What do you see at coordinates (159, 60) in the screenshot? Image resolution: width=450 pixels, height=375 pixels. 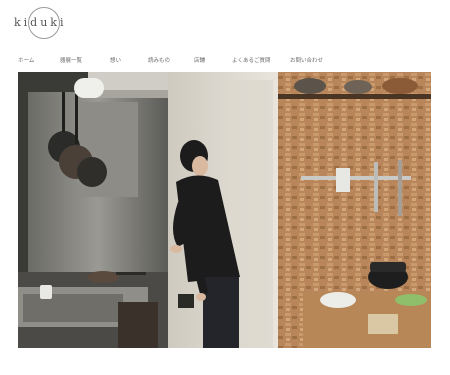 I see `nav-item-reading: 読みもの` at bounding box center [159, 60].